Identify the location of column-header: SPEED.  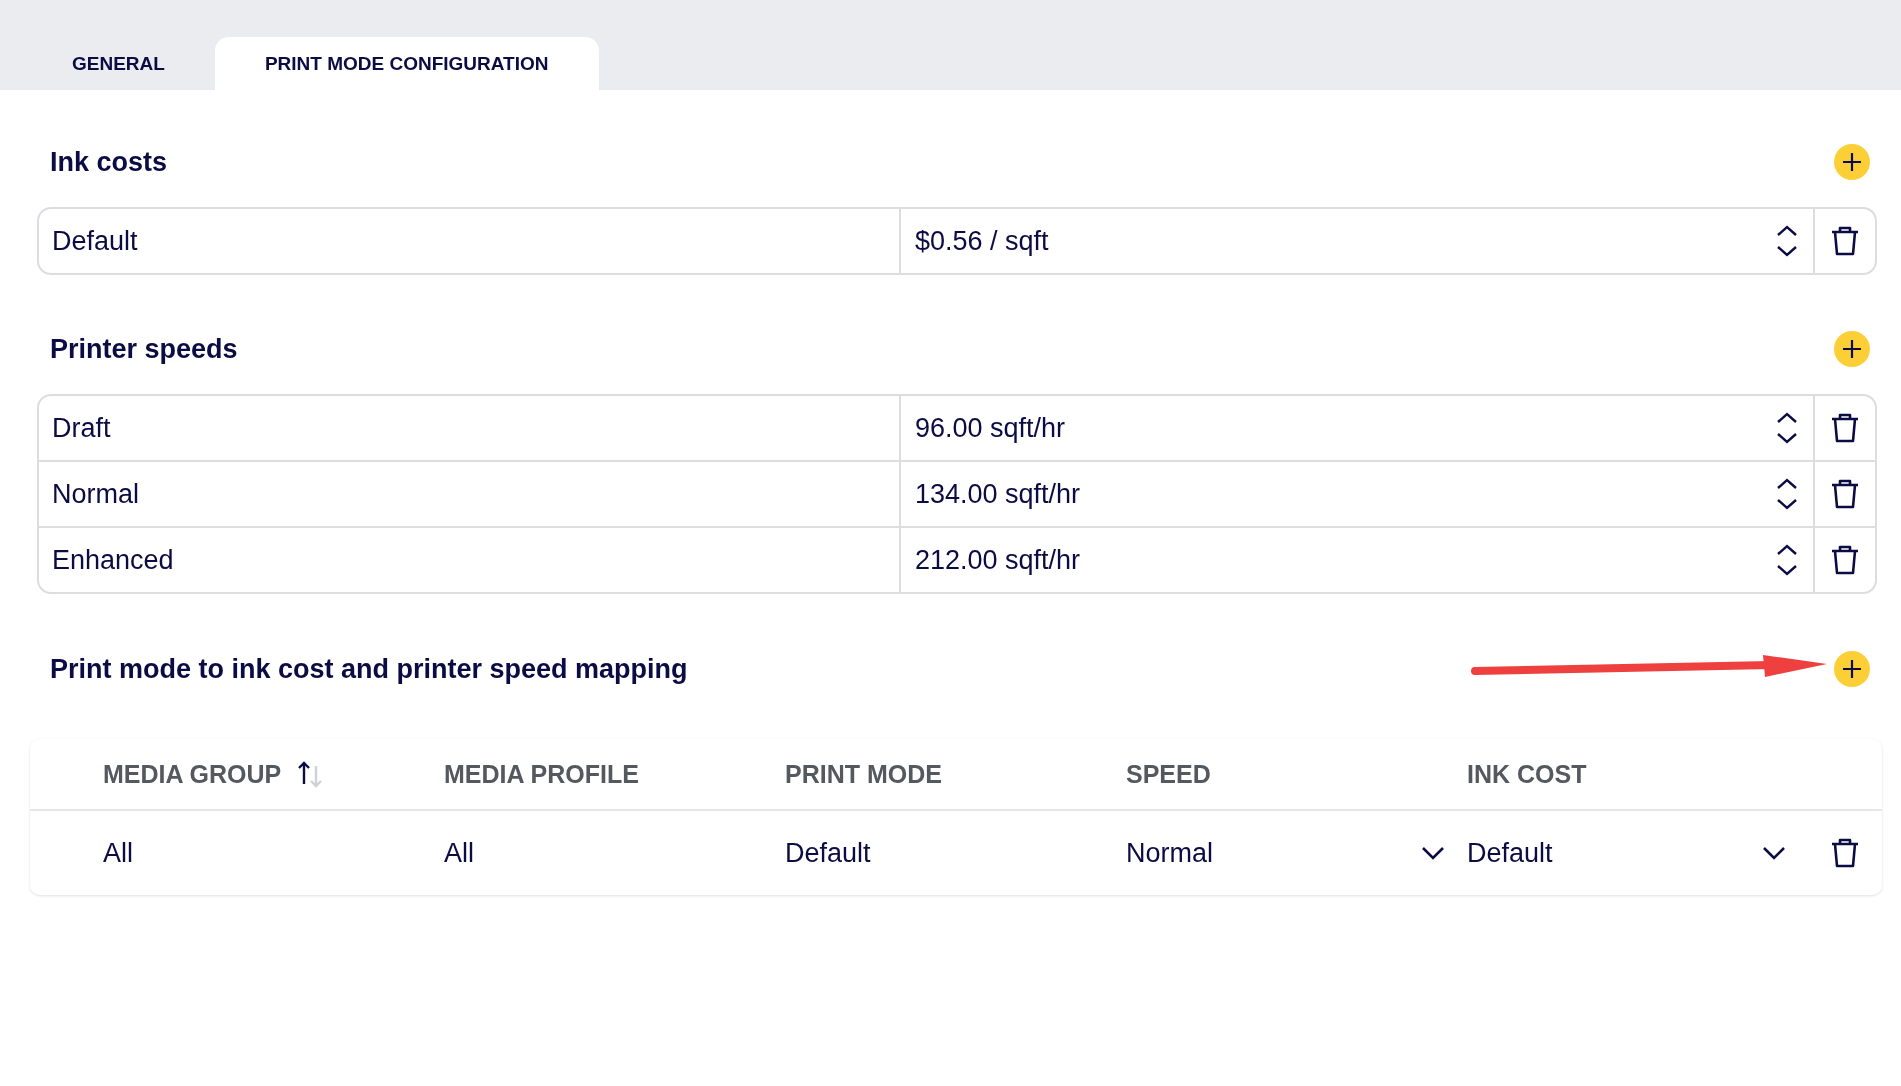
(1168, 774).